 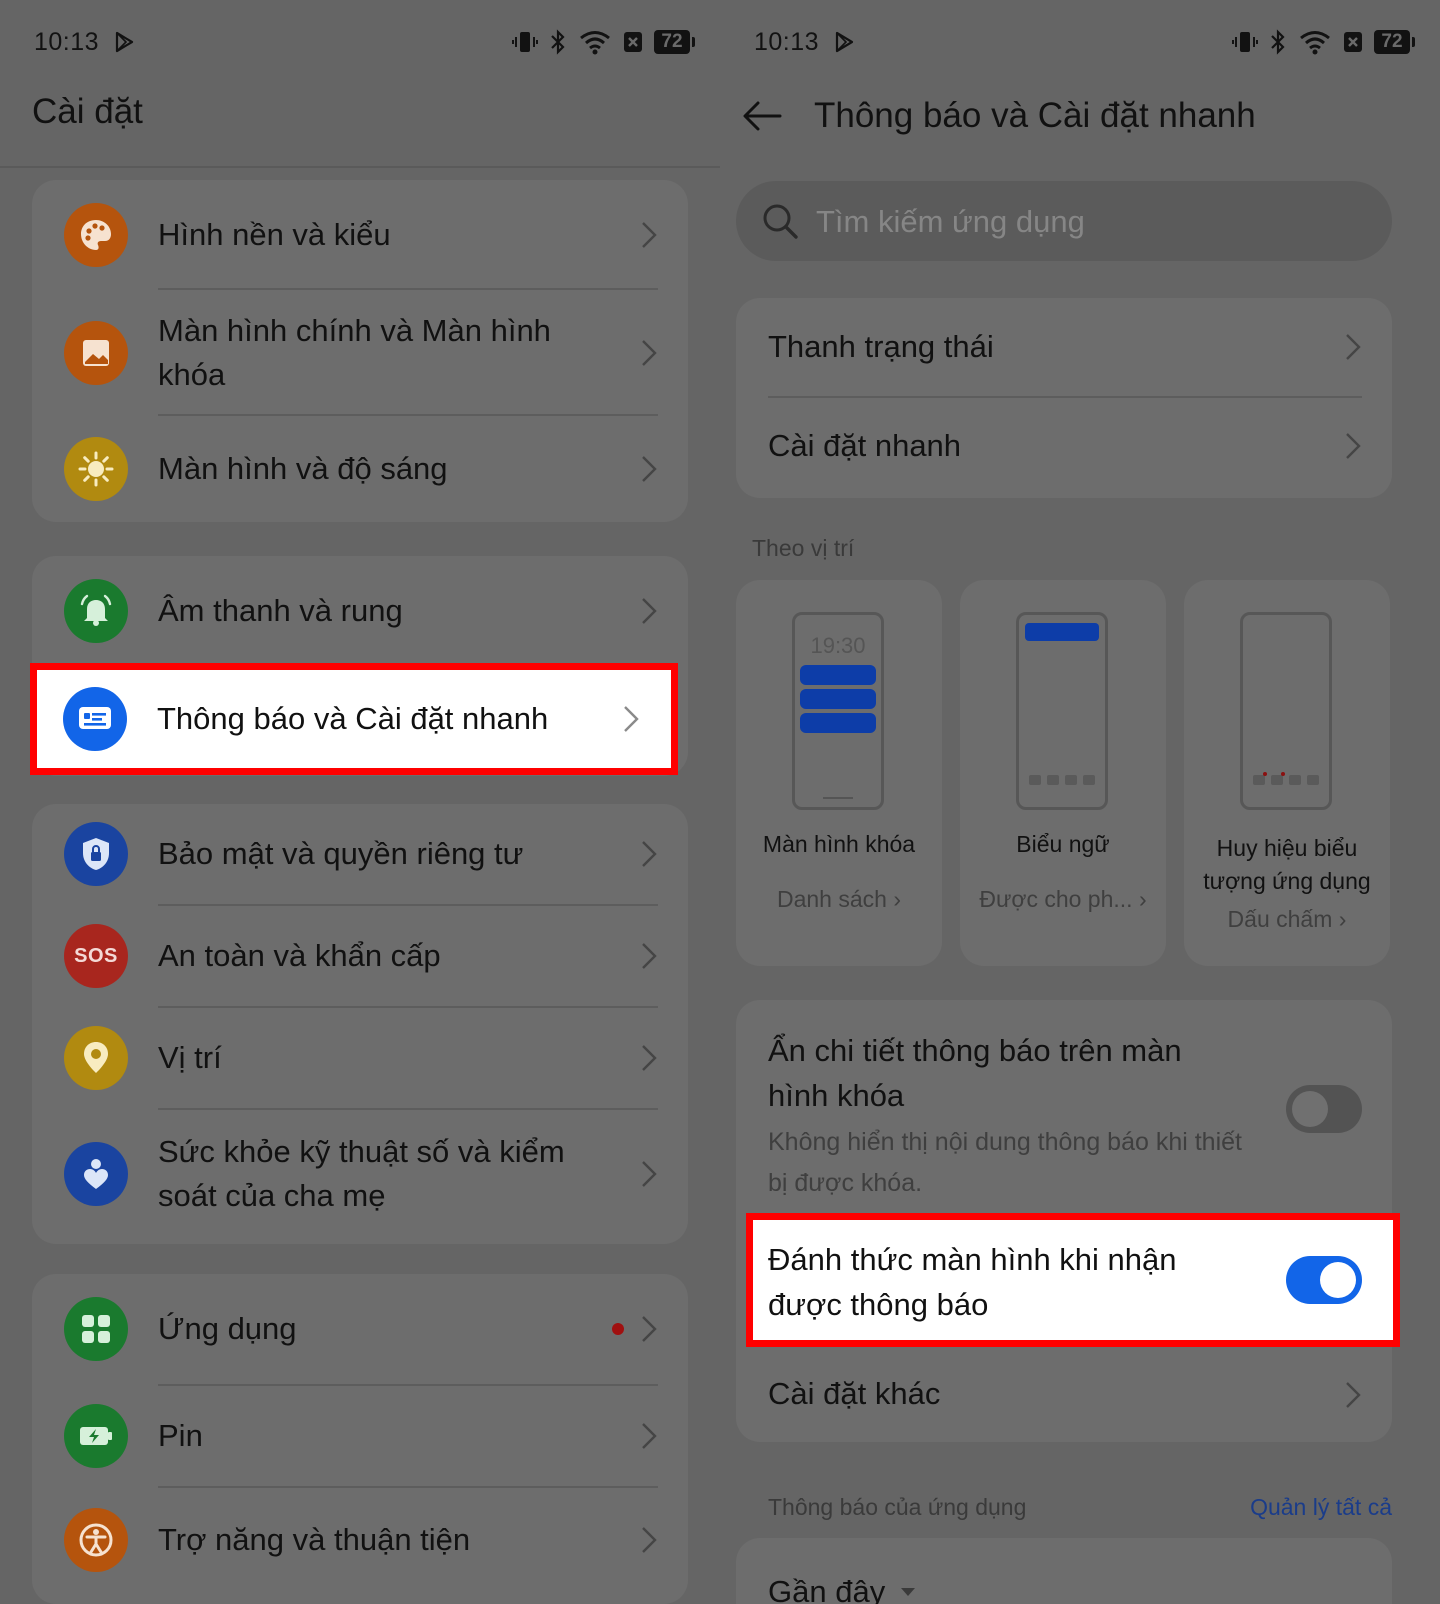 I want to click on position-card-banner: Biểu ngữ Được cho ph... ›, so click(x=1063, y=773).